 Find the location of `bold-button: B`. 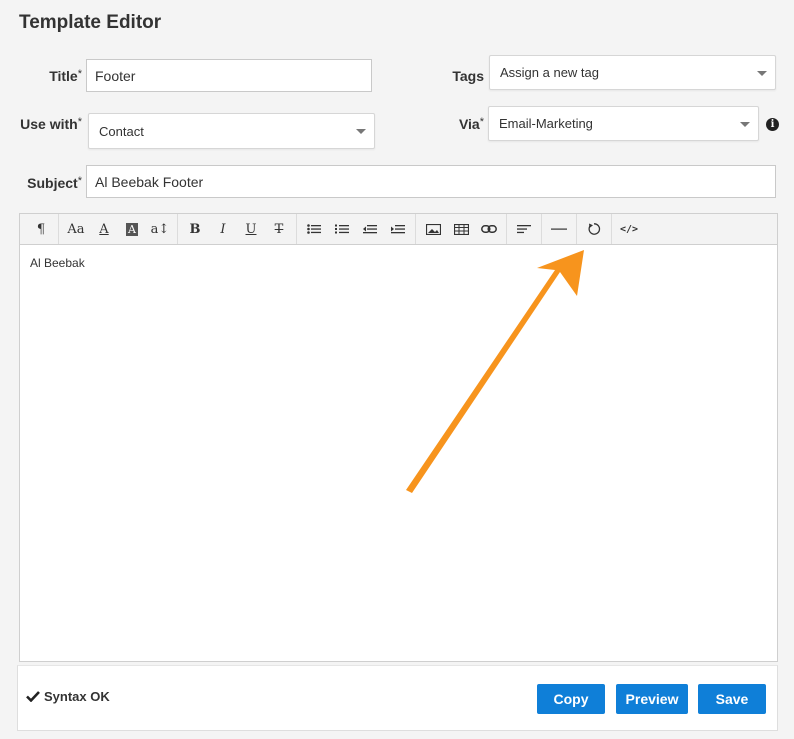

bold-button: B is located at coordinates (195, 229).